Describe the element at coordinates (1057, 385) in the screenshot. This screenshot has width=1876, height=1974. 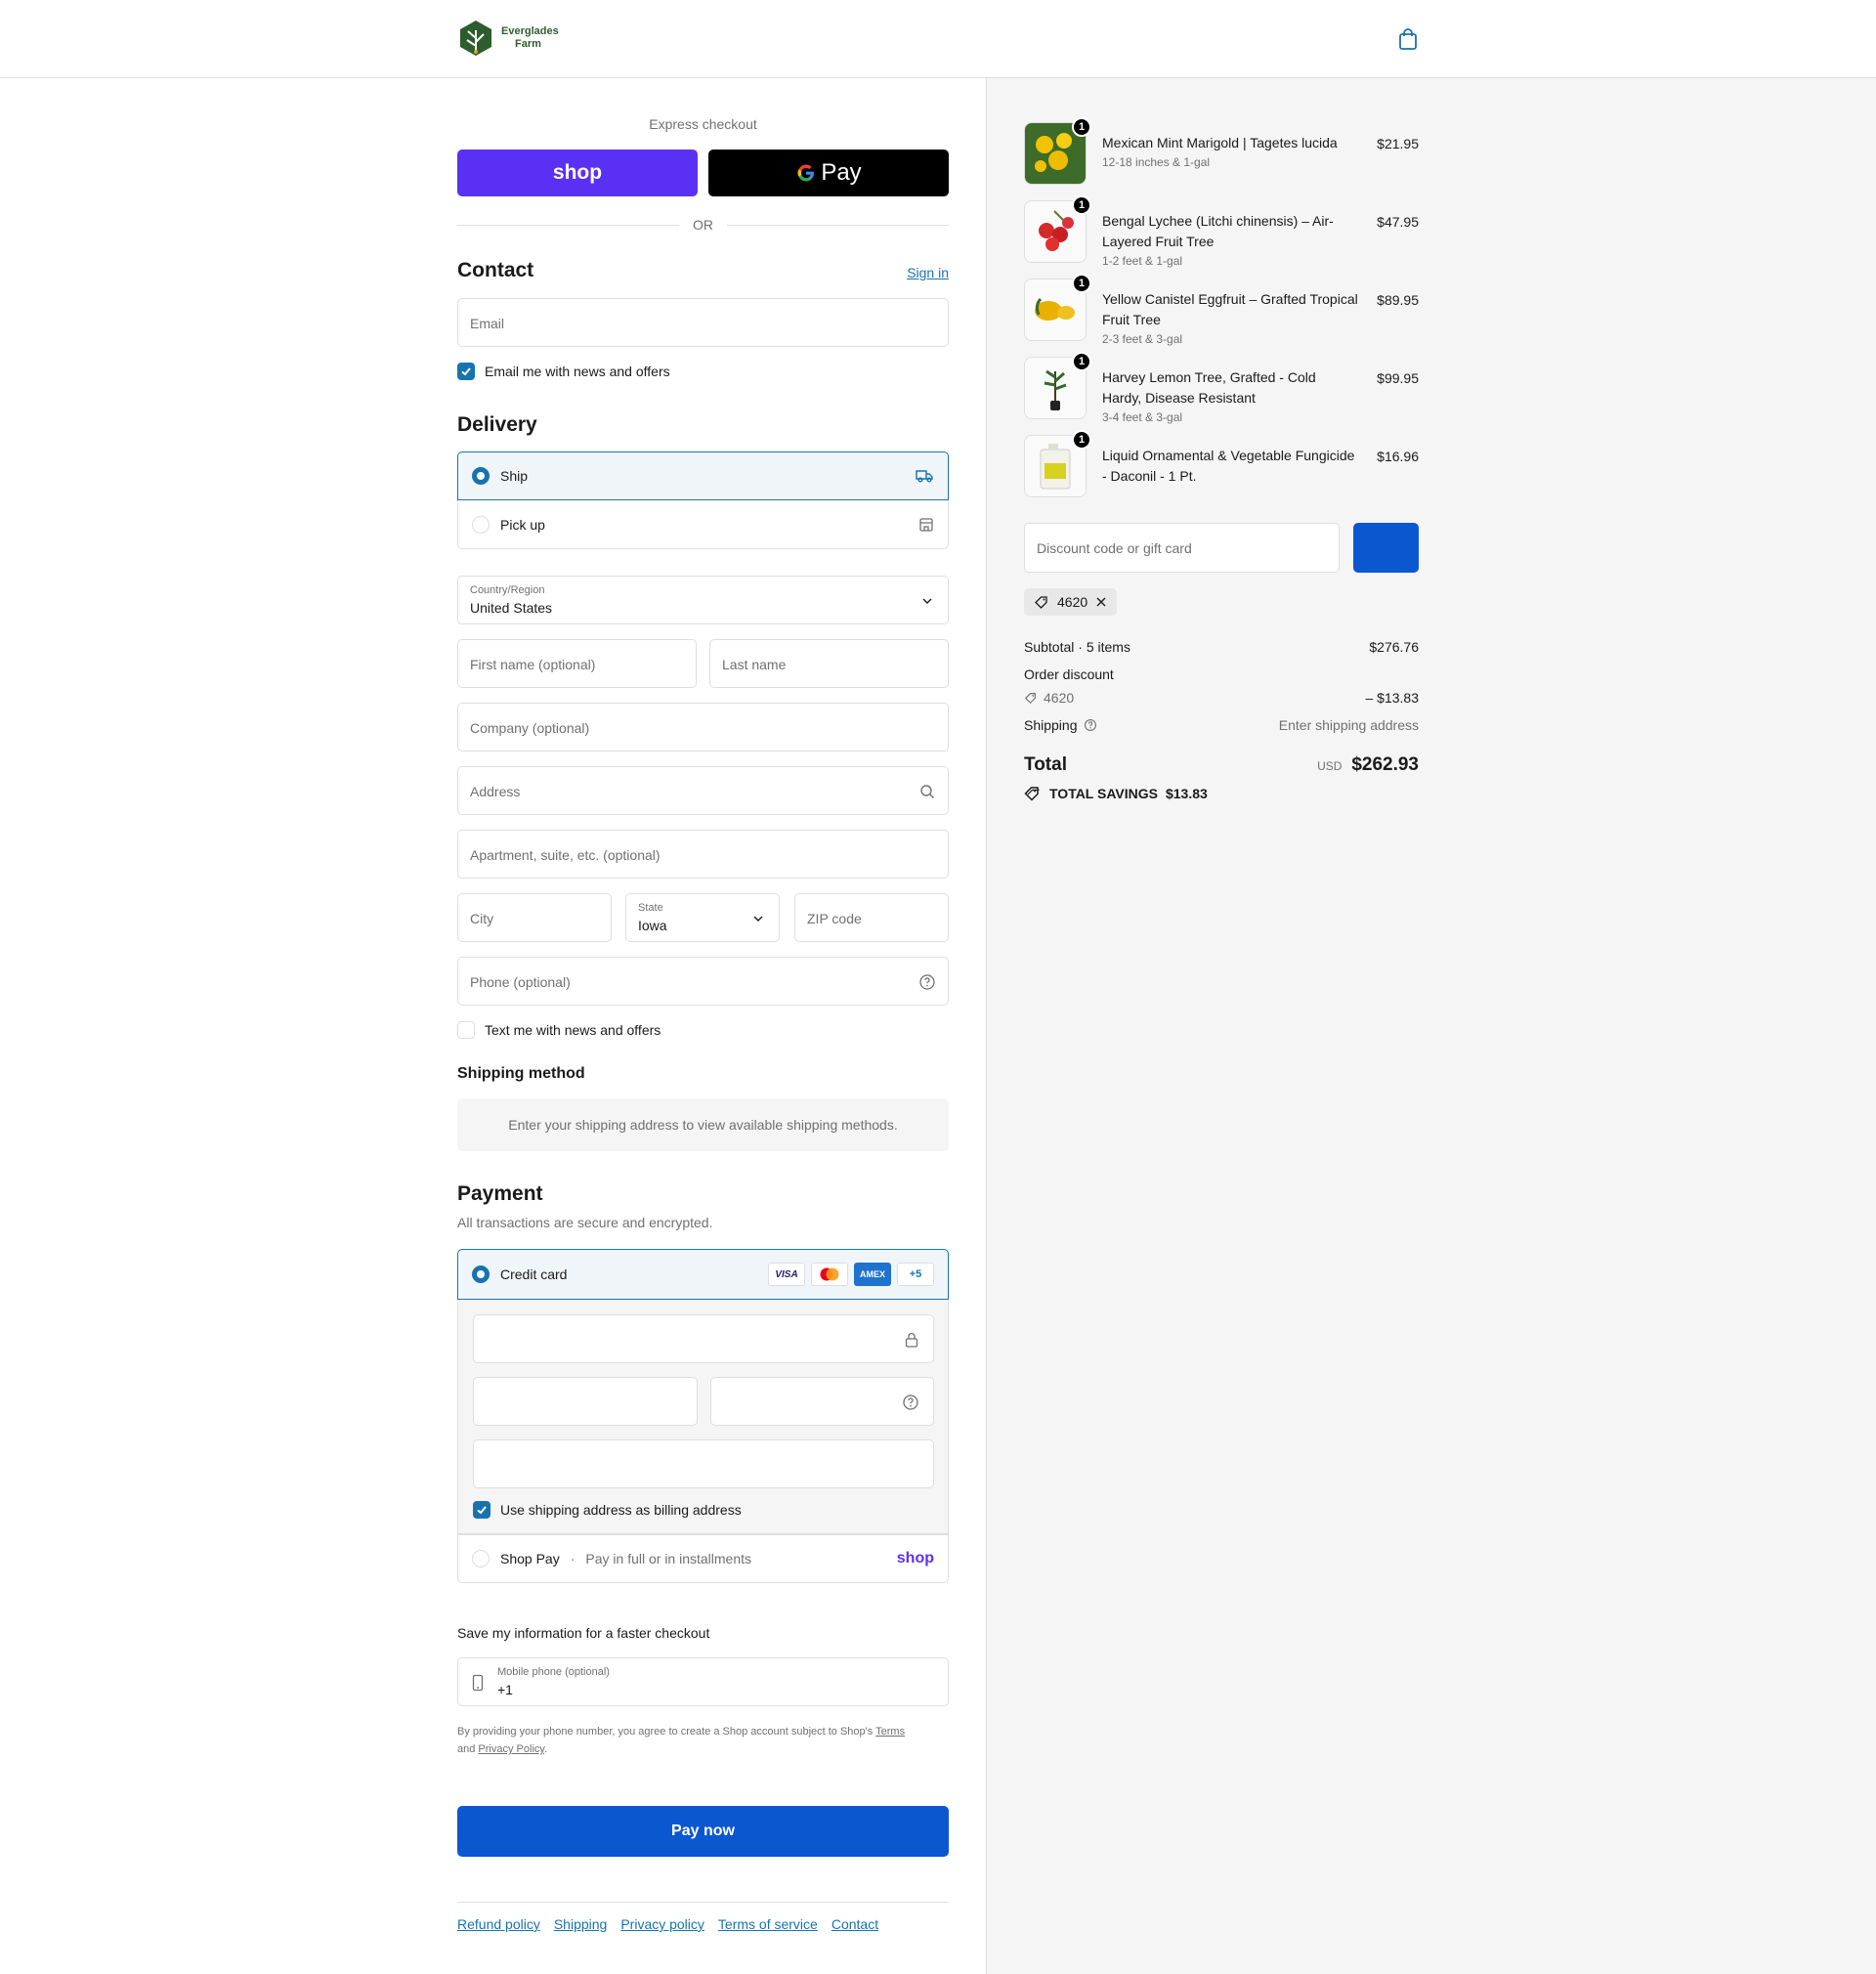
I see `product-image-lemon-tree: 1` at that location.